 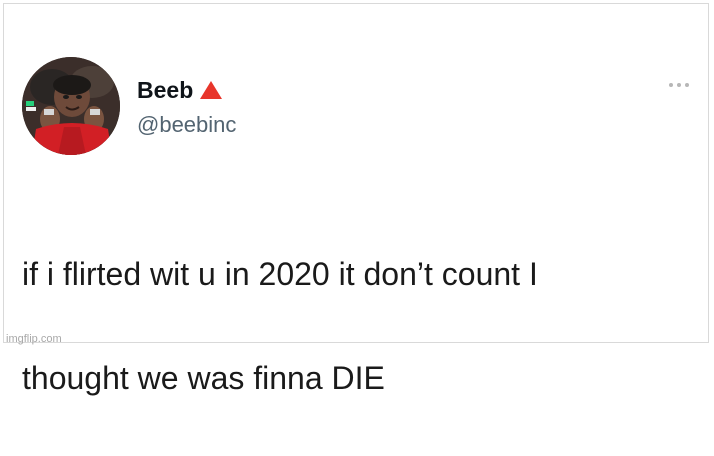 I want to click on name-row: Beeb, so click(x=180, y=90).